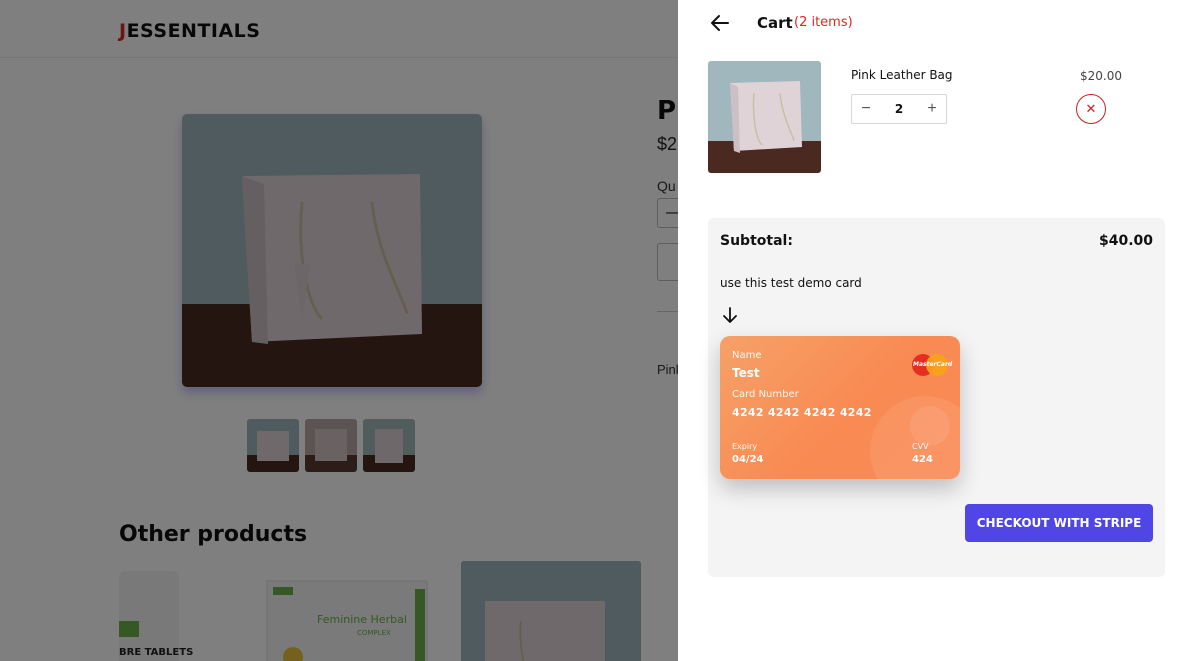 This screenshot has width=1194, height=661. Describe the element at coordinates (920, 446) in the screenshot. I see `card-cvv-label: CVV` at that location.